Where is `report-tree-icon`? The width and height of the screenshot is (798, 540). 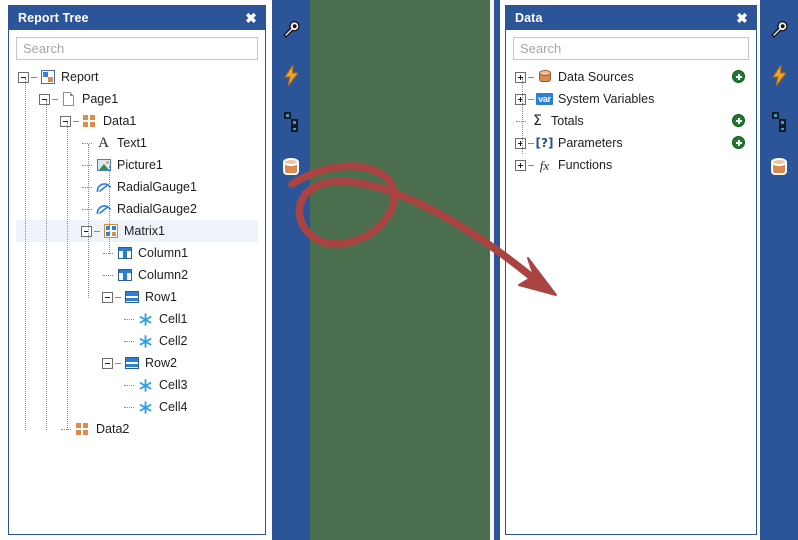
report-tree-icon is located at coordinates (291, 121).